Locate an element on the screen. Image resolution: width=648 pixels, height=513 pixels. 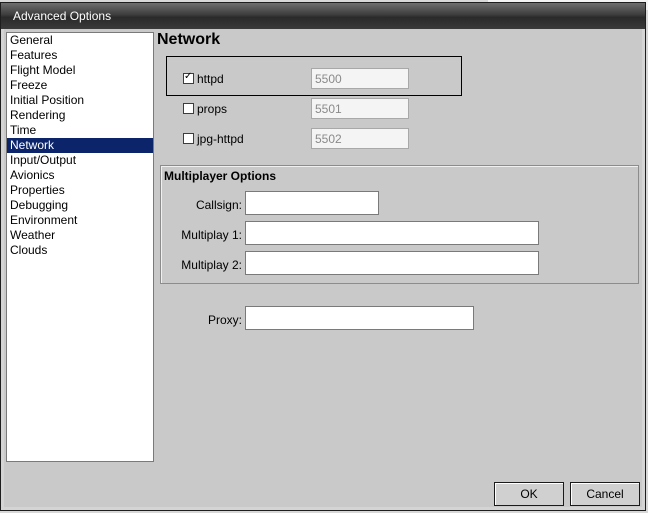
jpg-httpd-checkbox is located at coordinates (188, 138).